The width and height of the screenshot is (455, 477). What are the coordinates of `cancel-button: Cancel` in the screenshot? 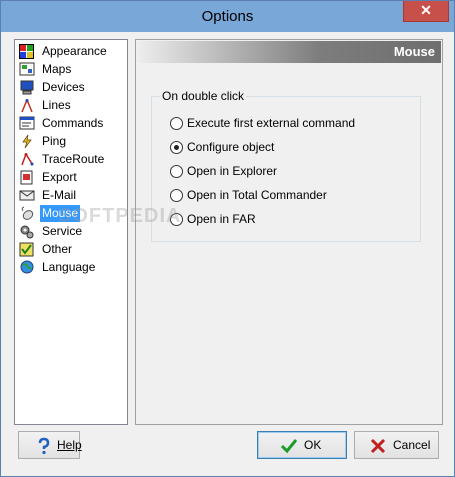 It's located at (396, 445).